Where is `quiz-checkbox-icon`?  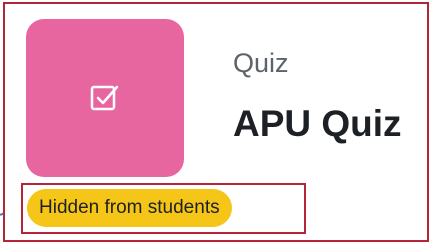 quiz-checkbox-icon is located at coordinates (104, 98).